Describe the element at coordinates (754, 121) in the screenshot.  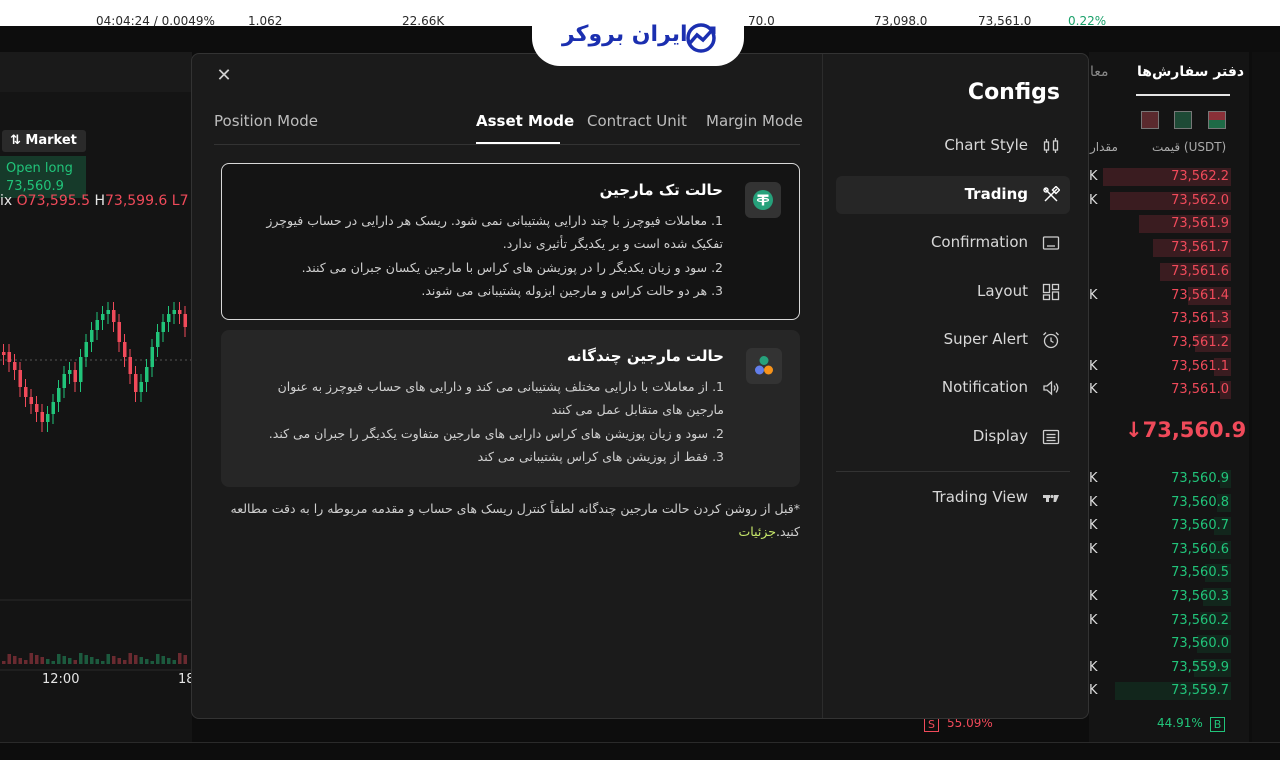
I see `tab-margin-mode: Margin Mode` at that location.